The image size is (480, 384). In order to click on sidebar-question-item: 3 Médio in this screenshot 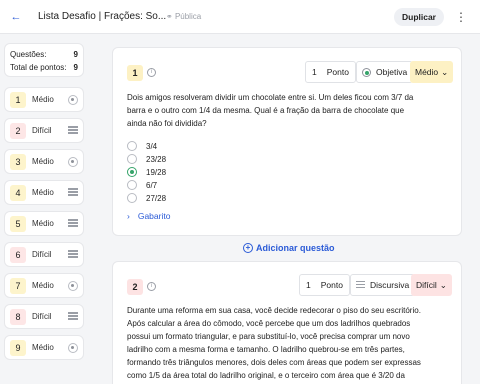, I will do `click(44, 161)`.